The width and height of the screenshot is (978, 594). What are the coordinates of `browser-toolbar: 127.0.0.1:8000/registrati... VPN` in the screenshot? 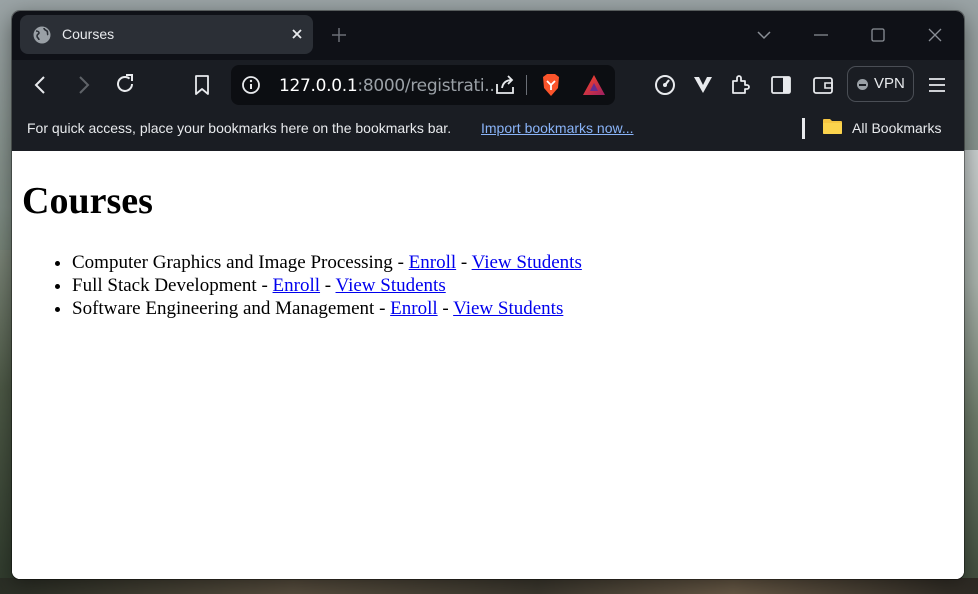 It's located at (488, 85).